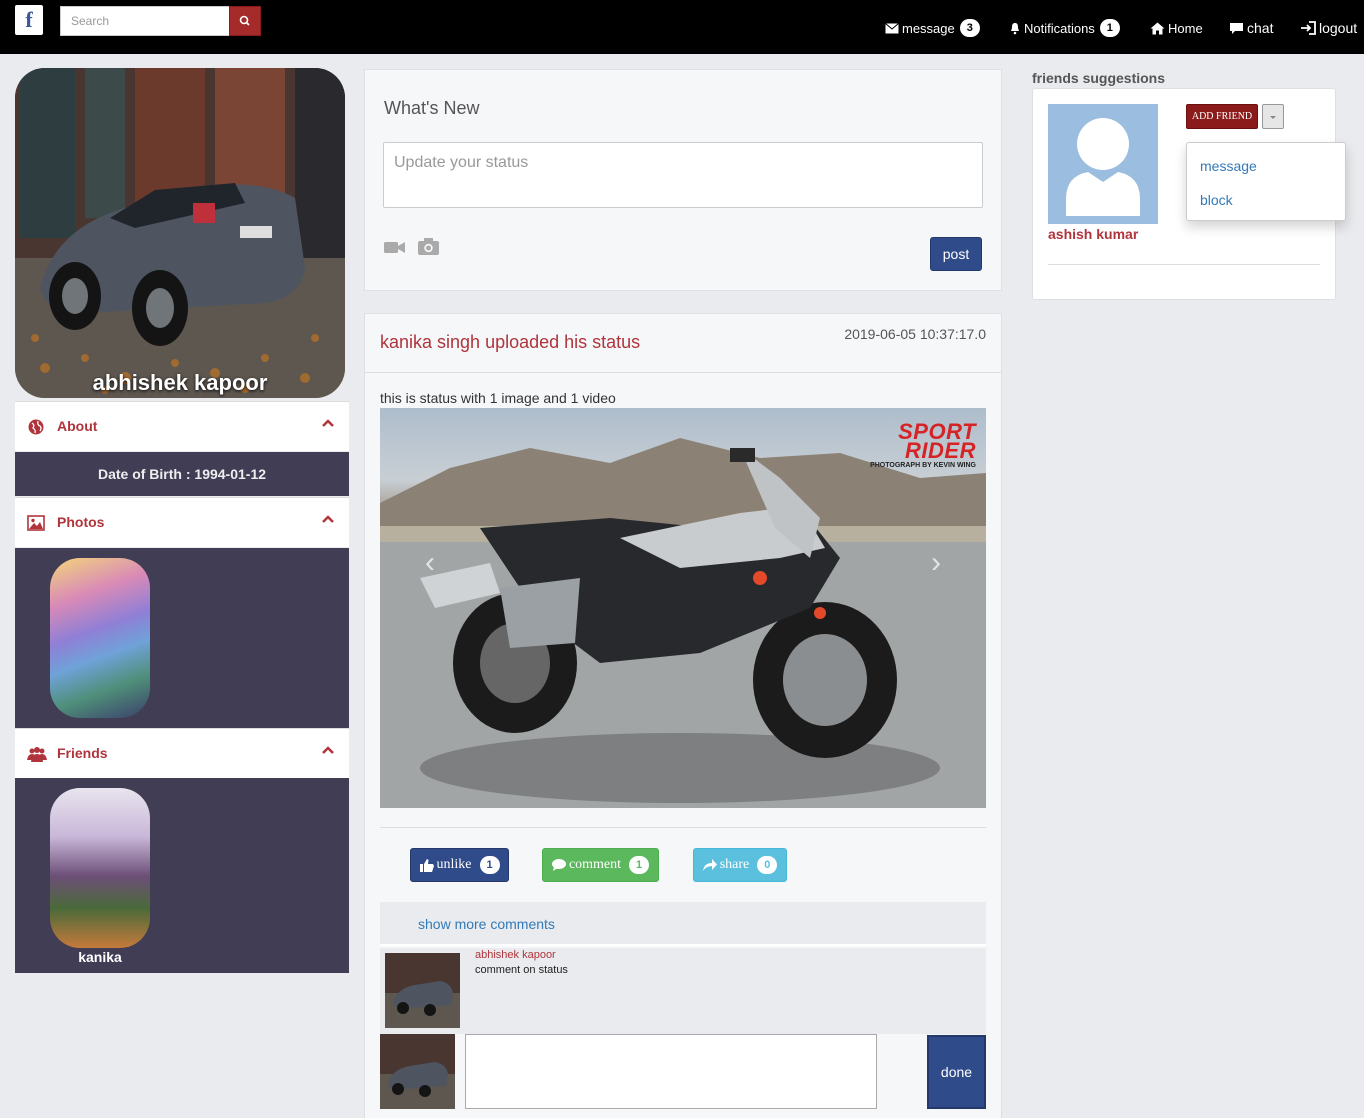 This screenshot has width=1364, height=1118. Describe the element at coordinates (182, 753) in the screenshot. I see `friends-panel-header: Friends` at that location.